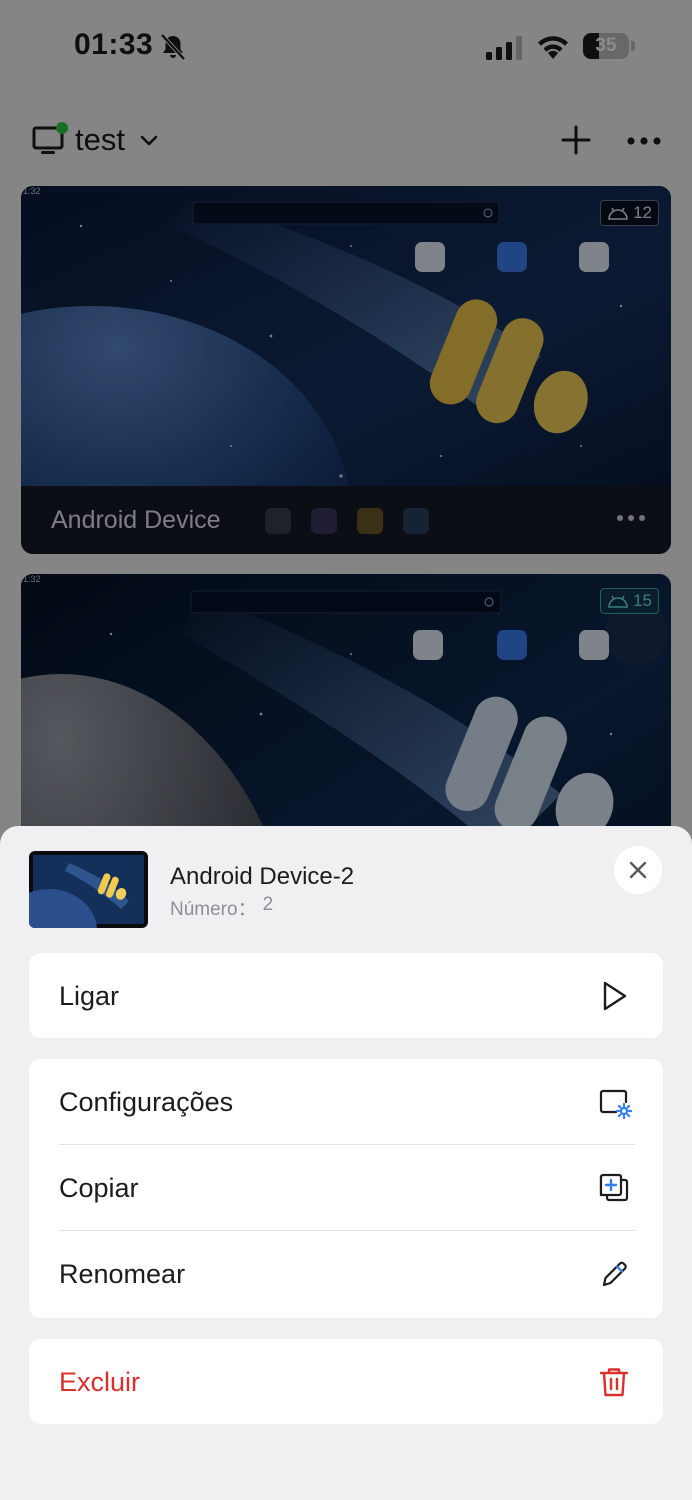 The height and width of the screenshot is (1500, 692). Describe the element at coordinates (346, 1102) in the screenshot. I see `settings-button: Configurações` at that location.